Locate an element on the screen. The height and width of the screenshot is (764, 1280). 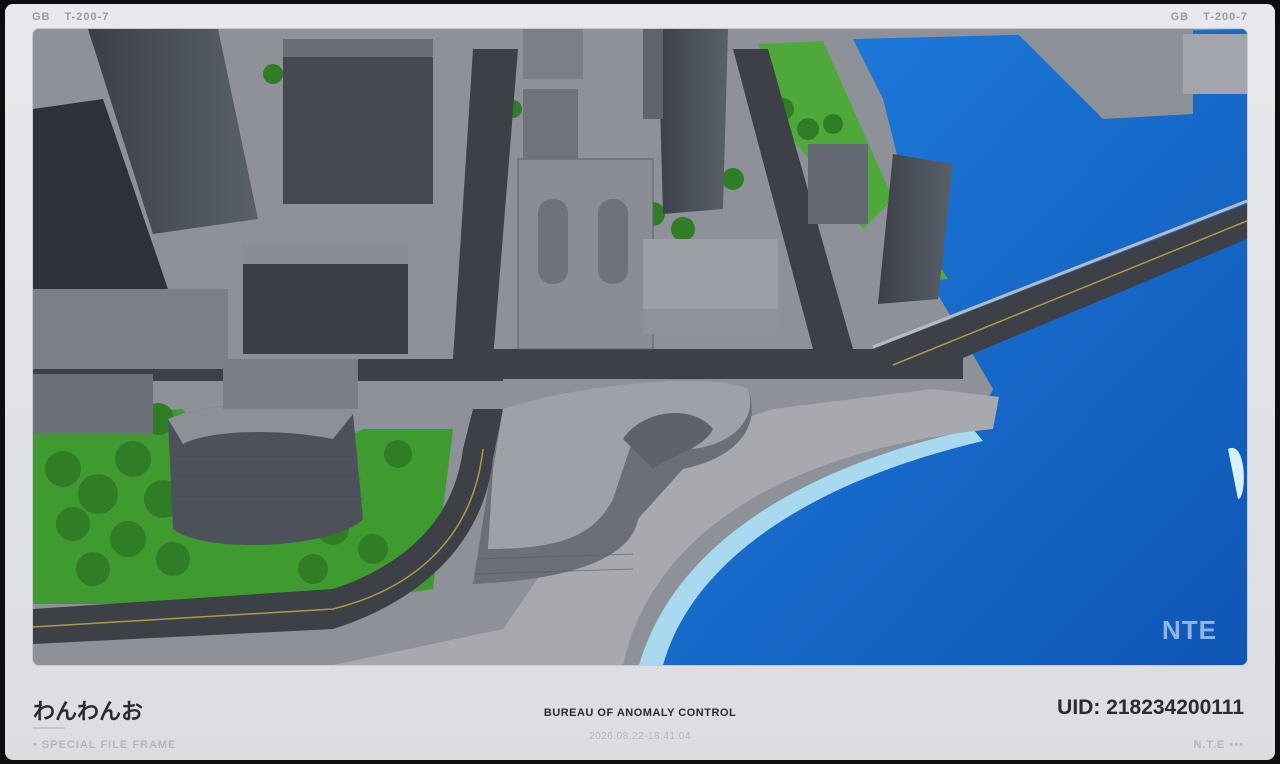
player-uid: UID: 218234200111 is located at coordinates (1150, 707).